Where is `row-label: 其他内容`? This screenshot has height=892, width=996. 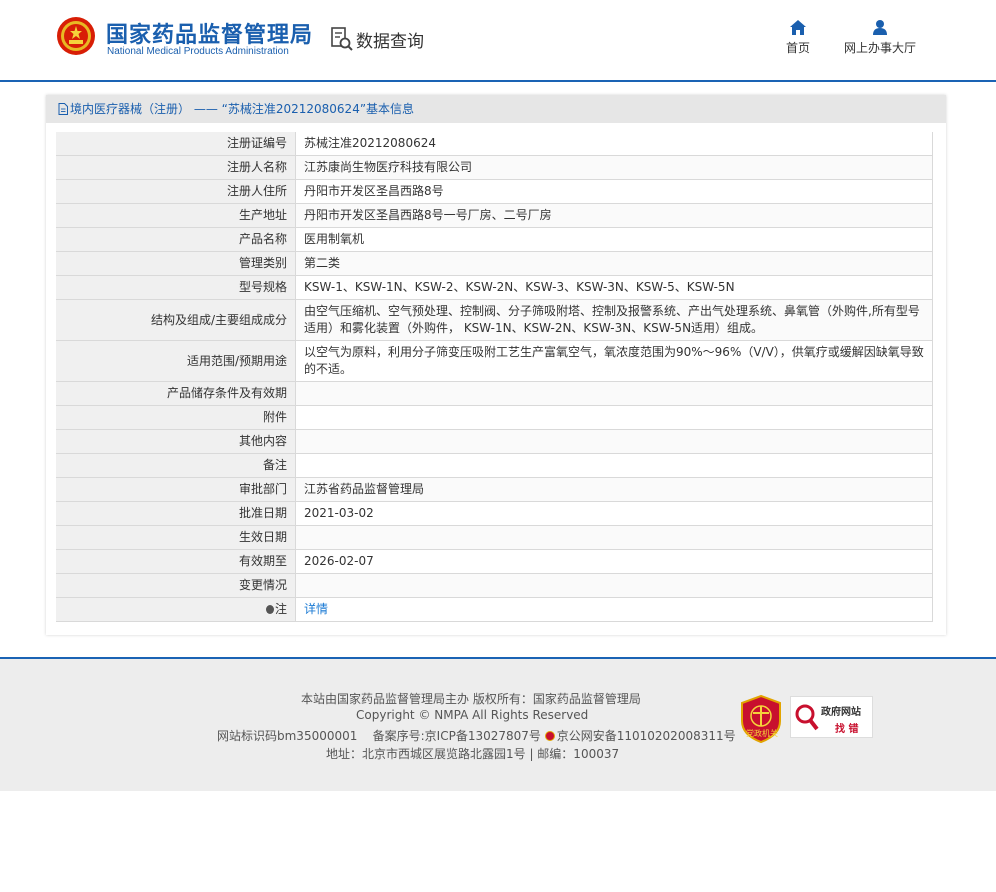
row-label: 其他内容 is located at coordinates (176, 441).